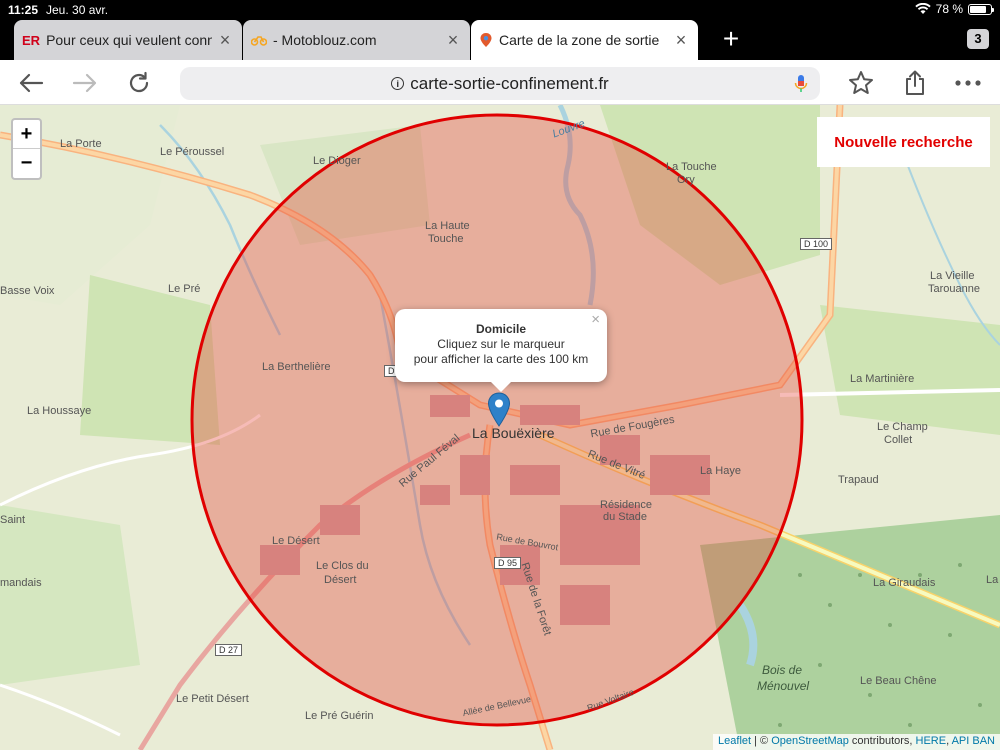 This screenshot has width=1000, height=750. I want to click on tab-title: Carte de la zone de sortie, so click(579, 40).